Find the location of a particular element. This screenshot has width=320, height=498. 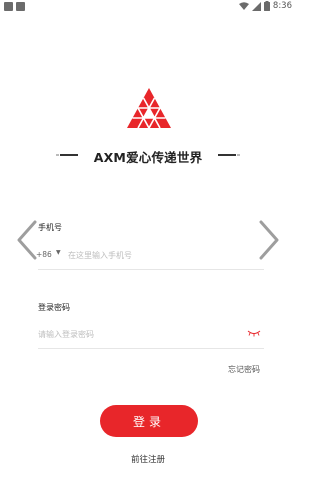

signal-icon is located at coordinates (256, 6).